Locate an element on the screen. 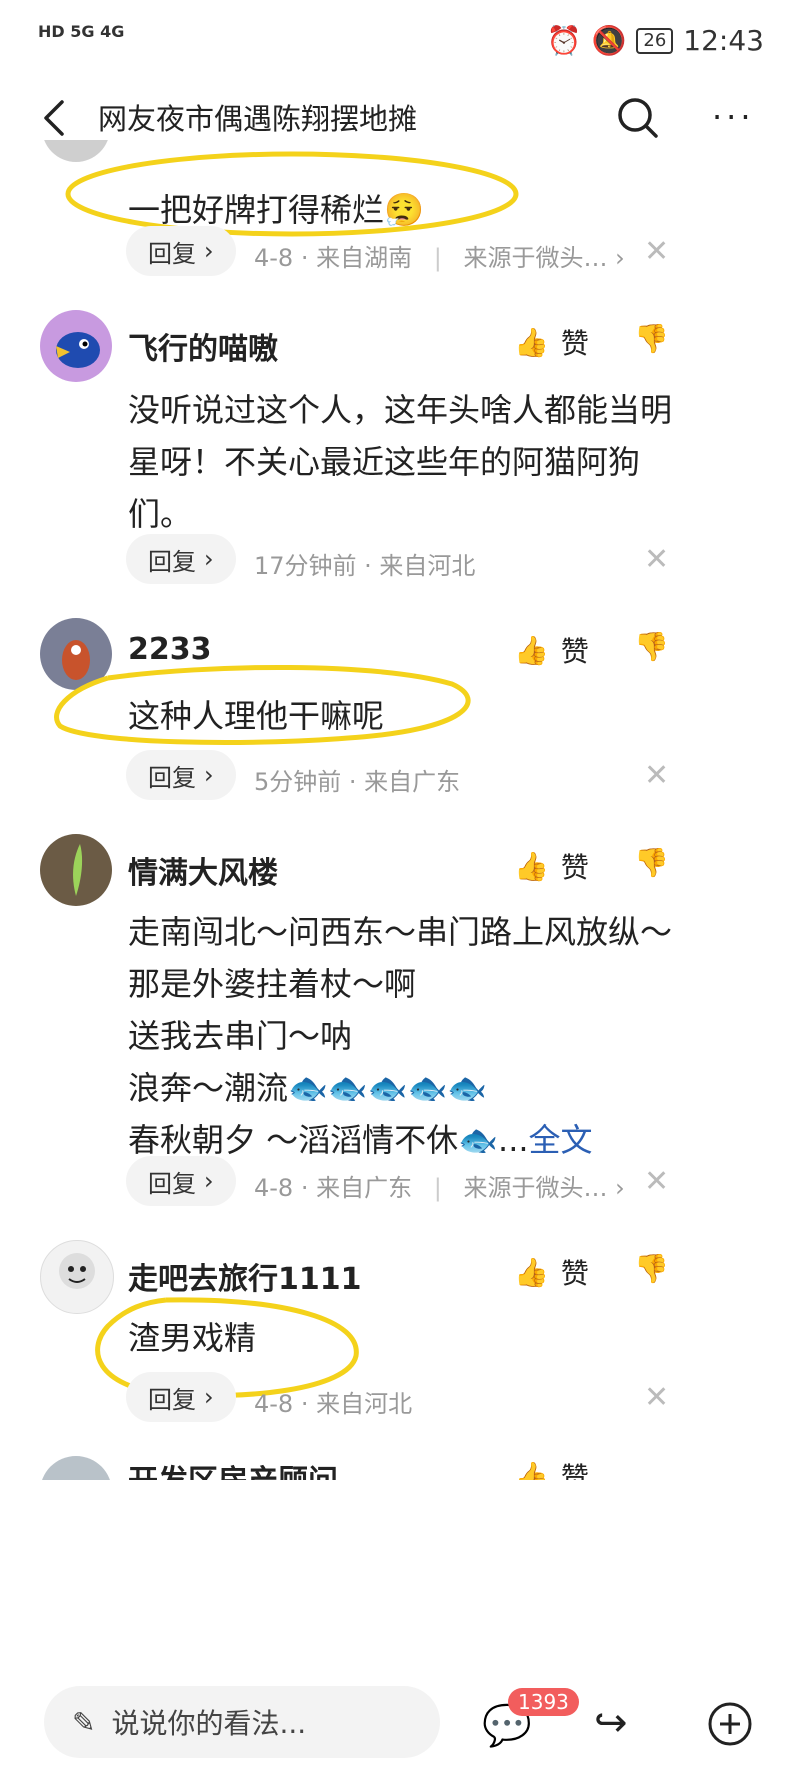  koi-fish-emoji: 🐟 is located at coordinates (478, 1140).